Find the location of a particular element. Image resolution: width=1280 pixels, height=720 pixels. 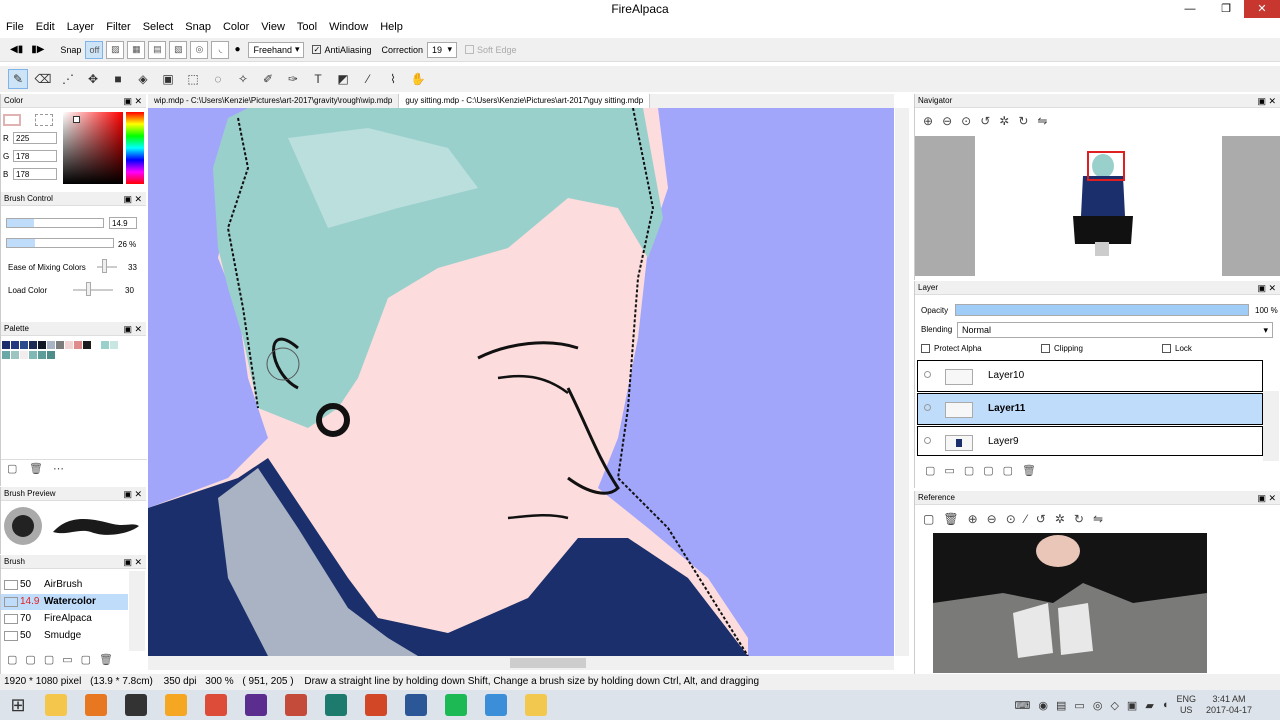

soft-edge-checkbox: Soft Edge is located at coordinates (491, 50).